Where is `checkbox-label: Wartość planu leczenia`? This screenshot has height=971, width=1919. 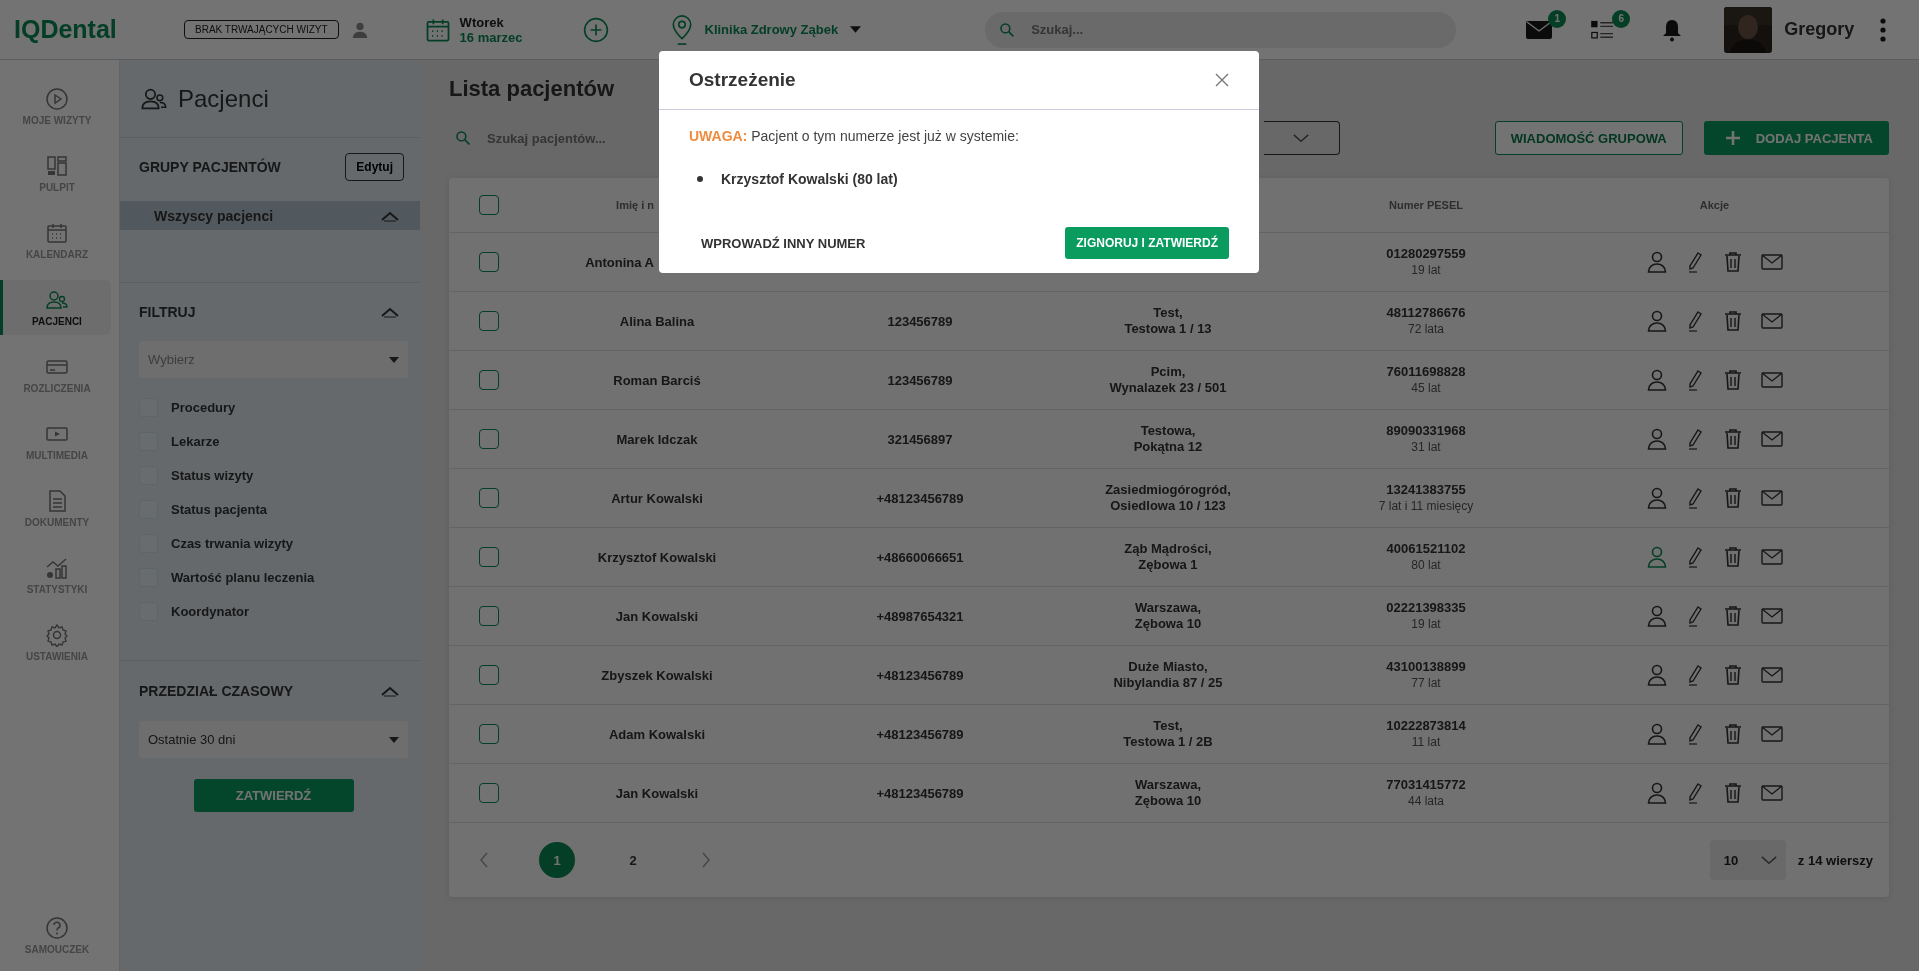
checkbox-label: Wartość planu leczenia is located at coordinates (243, 577).